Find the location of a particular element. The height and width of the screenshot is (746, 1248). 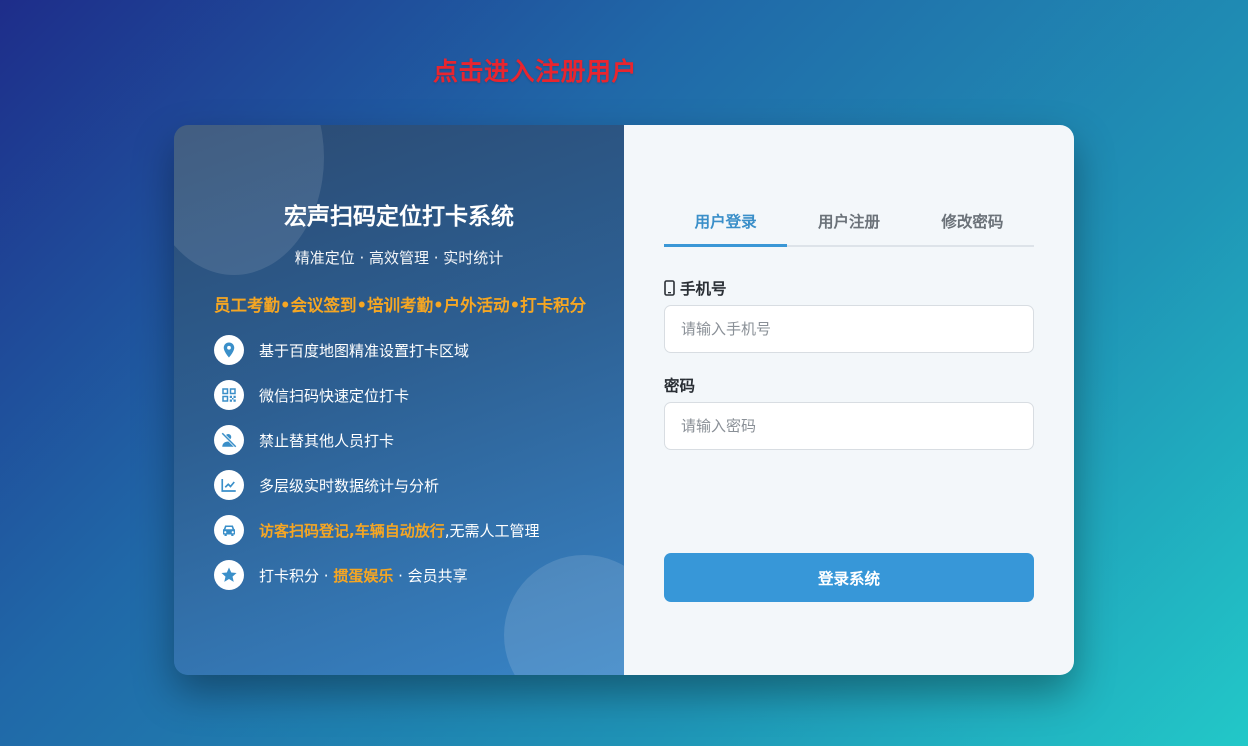

feature-item: 多层级实时数据统计与分析 is located at coordinates (376, 485).